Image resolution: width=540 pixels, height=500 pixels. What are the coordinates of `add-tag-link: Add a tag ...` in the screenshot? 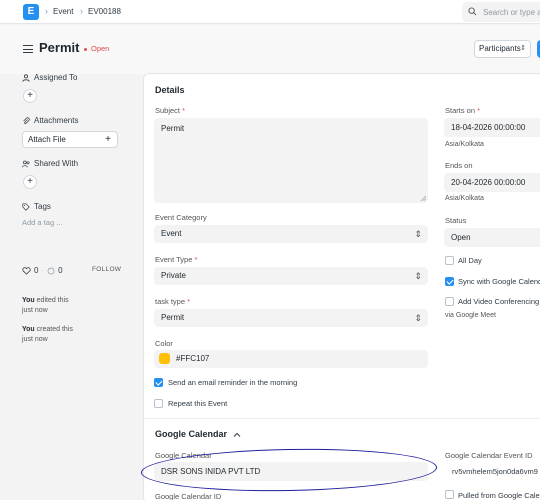 It's located at (42, 222).